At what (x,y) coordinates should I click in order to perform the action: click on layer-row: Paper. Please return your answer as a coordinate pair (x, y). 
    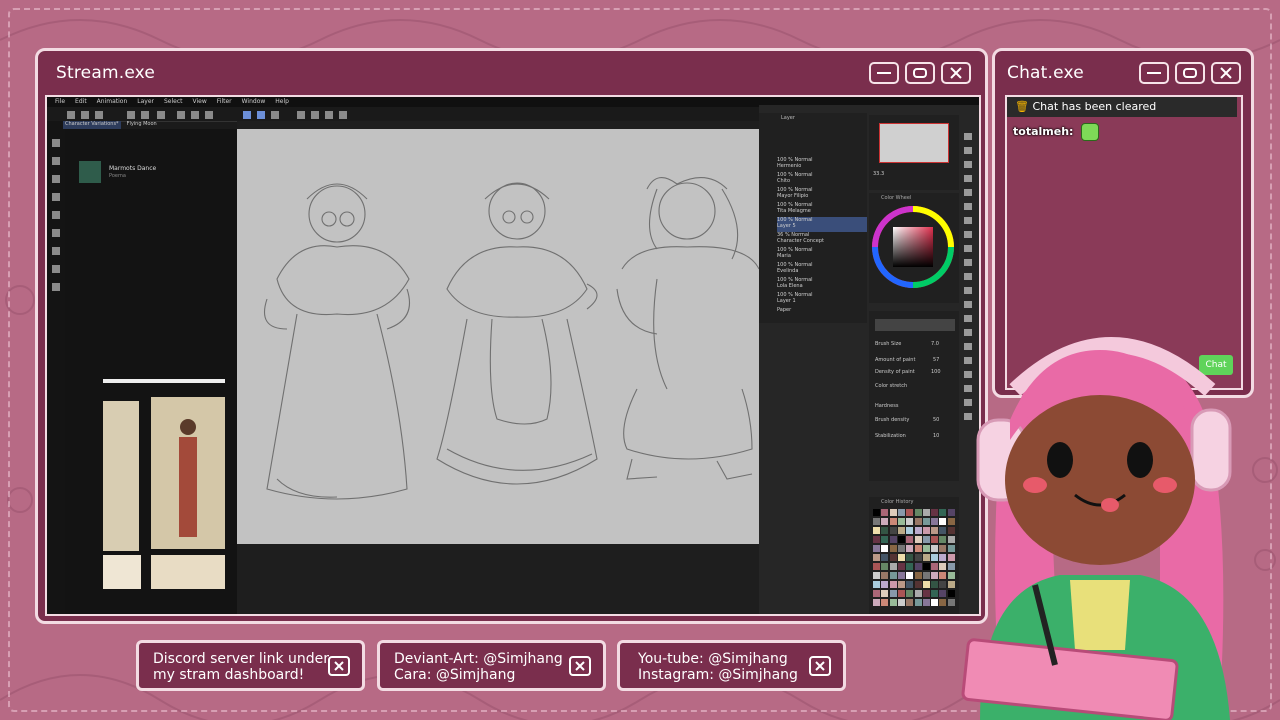
    Looking at the image, I should click on (822, 314).